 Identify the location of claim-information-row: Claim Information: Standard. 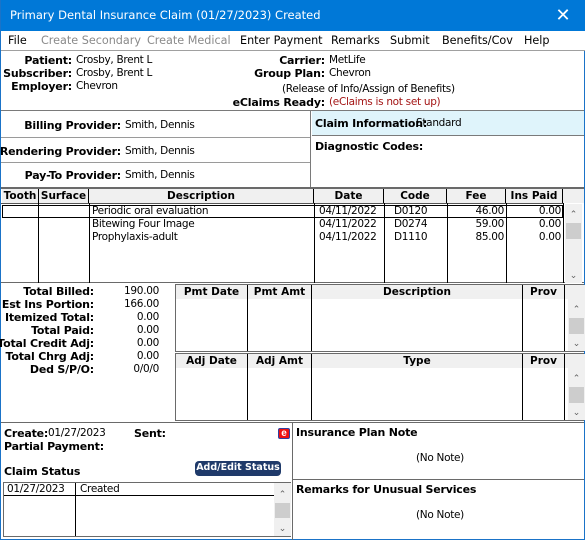
(448, 123).